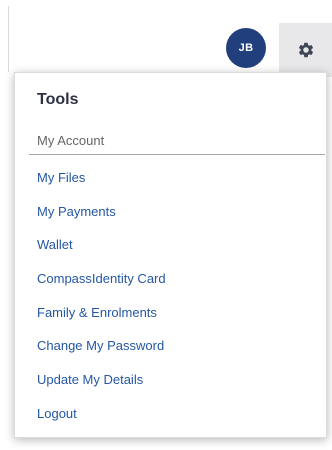  What do you see at coordinates (101, 423) in the screenshot?
I see `menu-item-logout: Logout` at bounding box center [101, 423].